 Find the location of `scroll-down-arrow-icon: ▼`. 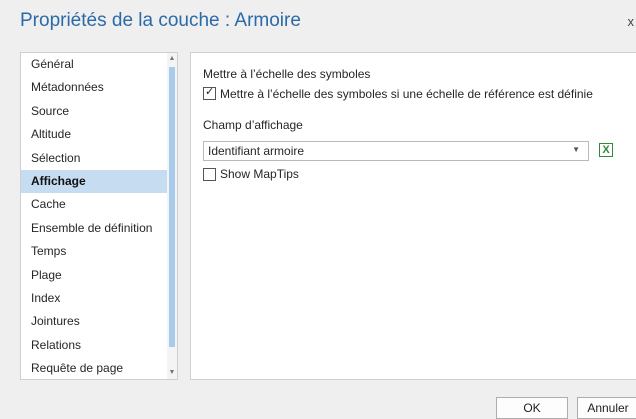

scroll-down-arrow-icon: ▼ is located at coordinates (172, 373).